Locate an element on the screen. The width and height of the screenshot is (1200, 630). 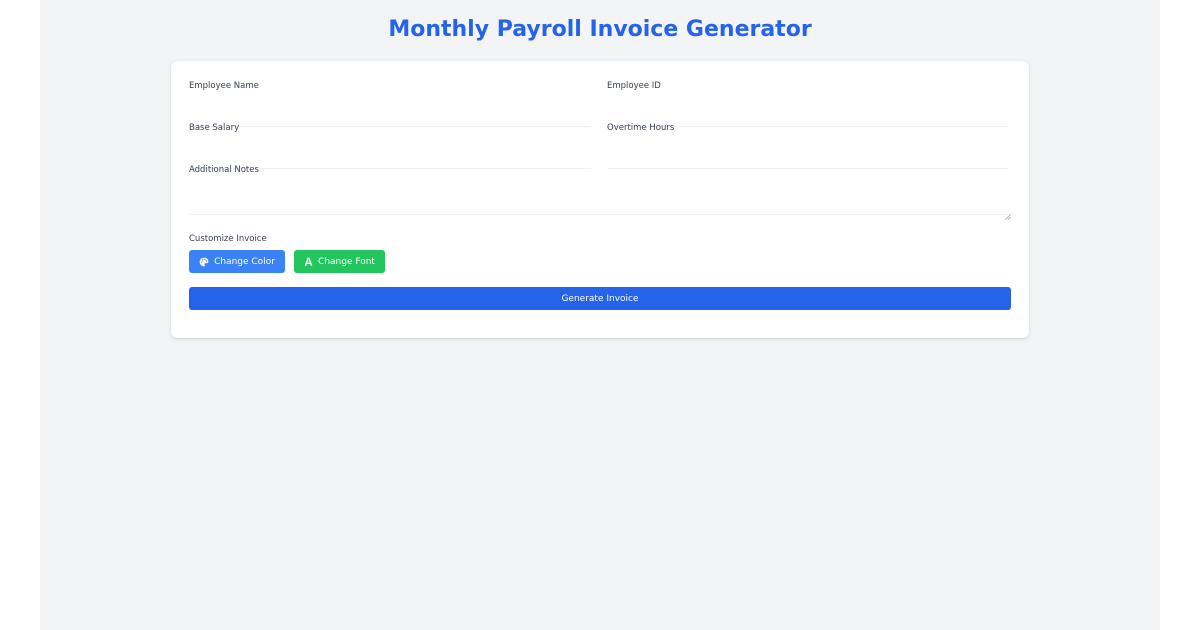
employee-id-label: Employee ID is located at coordinates (634, 86).